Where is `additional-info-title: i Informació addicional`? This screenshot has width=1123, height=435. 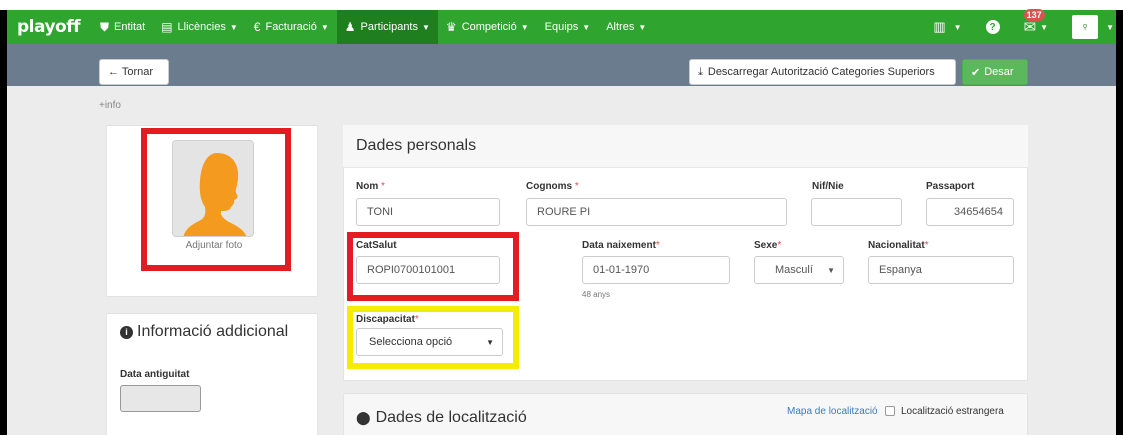
additional-info-title: i Informació addicional is located at coordinates (204, 332).